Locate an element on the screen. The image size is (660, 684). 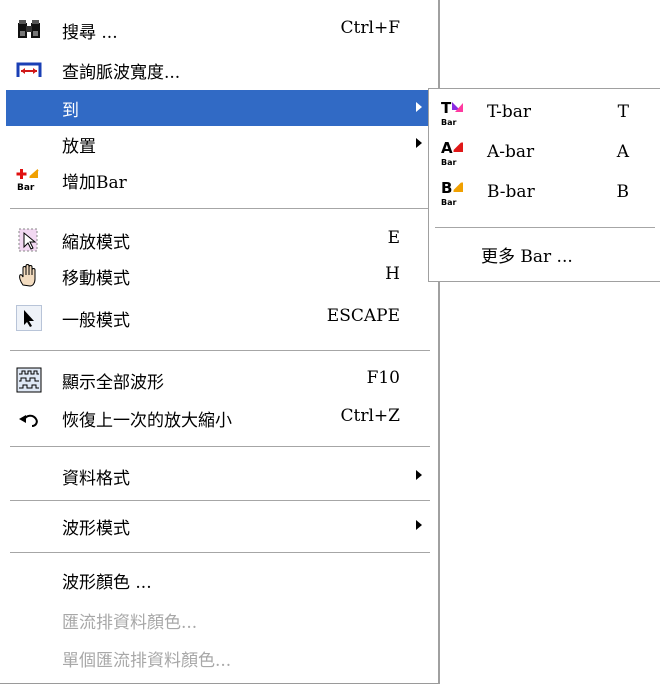
move-mode-shortcut: H is located at coordinates (392, 274).